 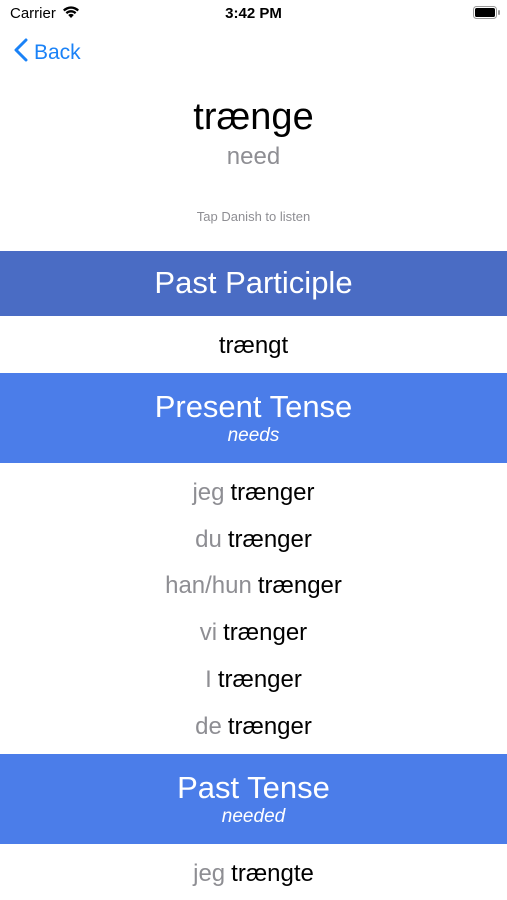 I want to click on section-english: needed, so click(x=253, y=816).